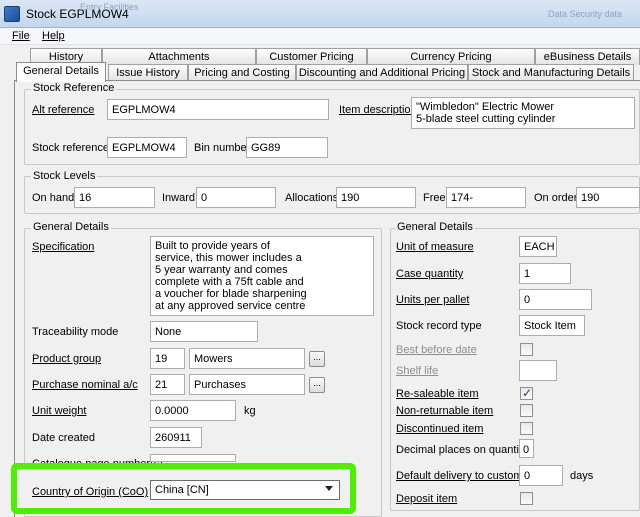  What do you see at coordinates (435, 227) in the screenshot?
I see `general-details-right-legend: General Details` at bounding box center [435, 227].